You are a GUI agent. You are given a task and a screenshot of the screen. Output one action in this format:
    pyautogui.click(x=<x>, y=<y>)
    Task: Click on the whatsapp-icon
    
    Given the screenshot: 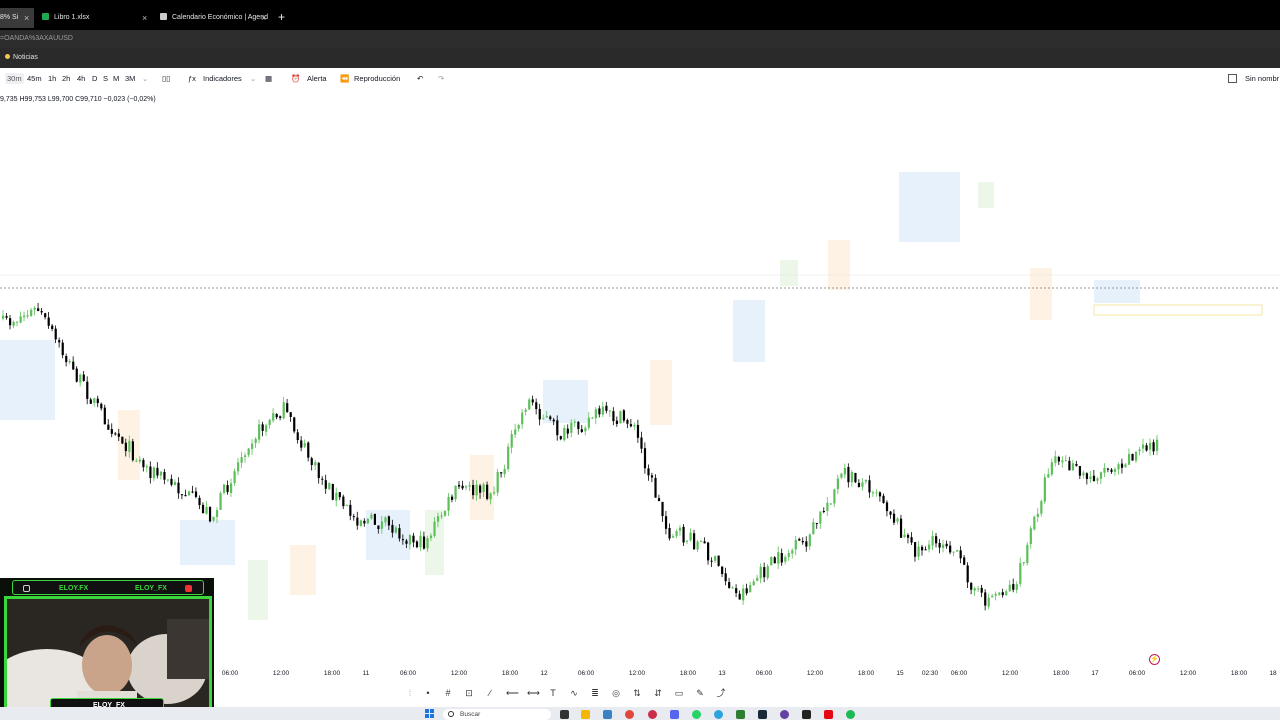 What is the action you would take?
    pyautogui.click(x=696, y=714)
    